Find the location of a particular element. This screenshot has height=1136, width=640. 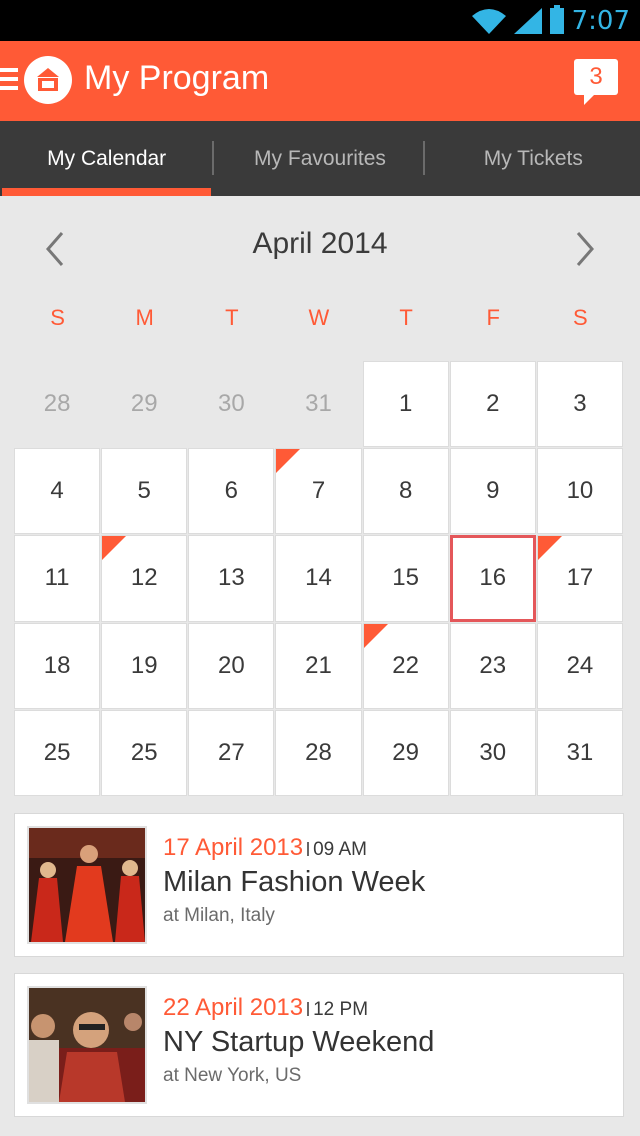

event-time: 12 PM is located at coordinates (341, 1009).